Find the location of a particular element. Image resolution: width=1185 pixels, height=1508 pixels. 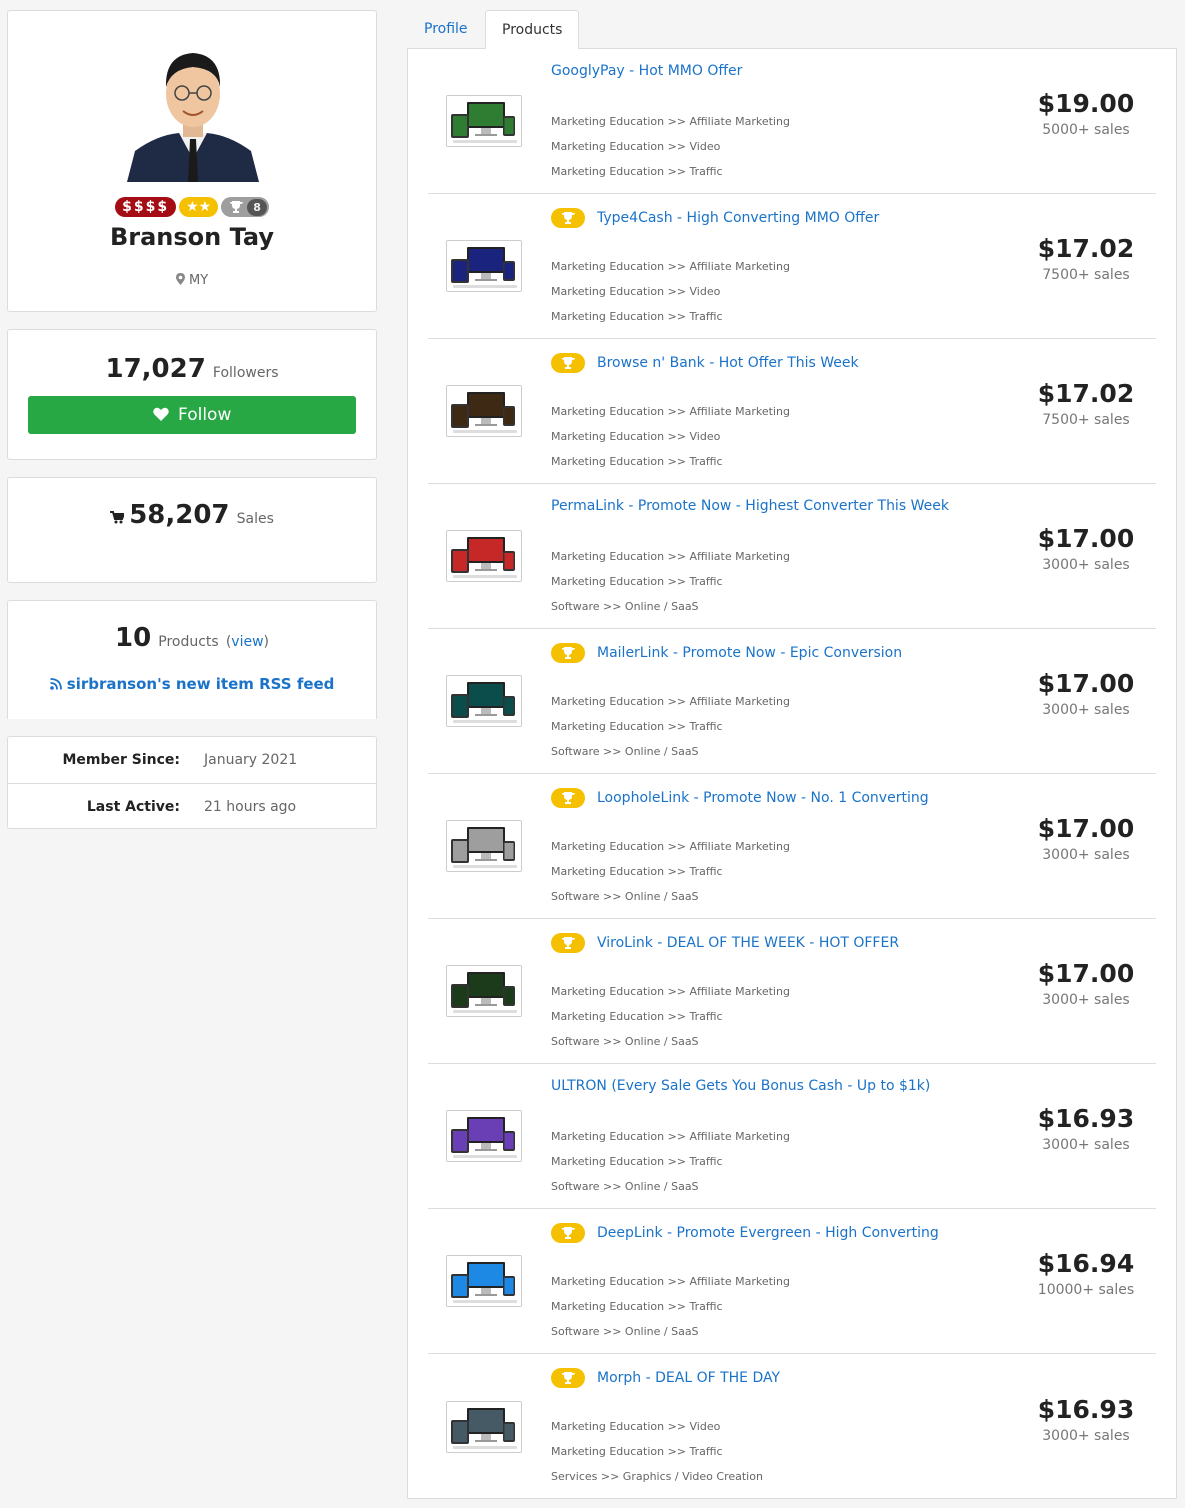

product-title-link: Morph - DEAL OF THE DAY is located at coordinates (688, 1378).